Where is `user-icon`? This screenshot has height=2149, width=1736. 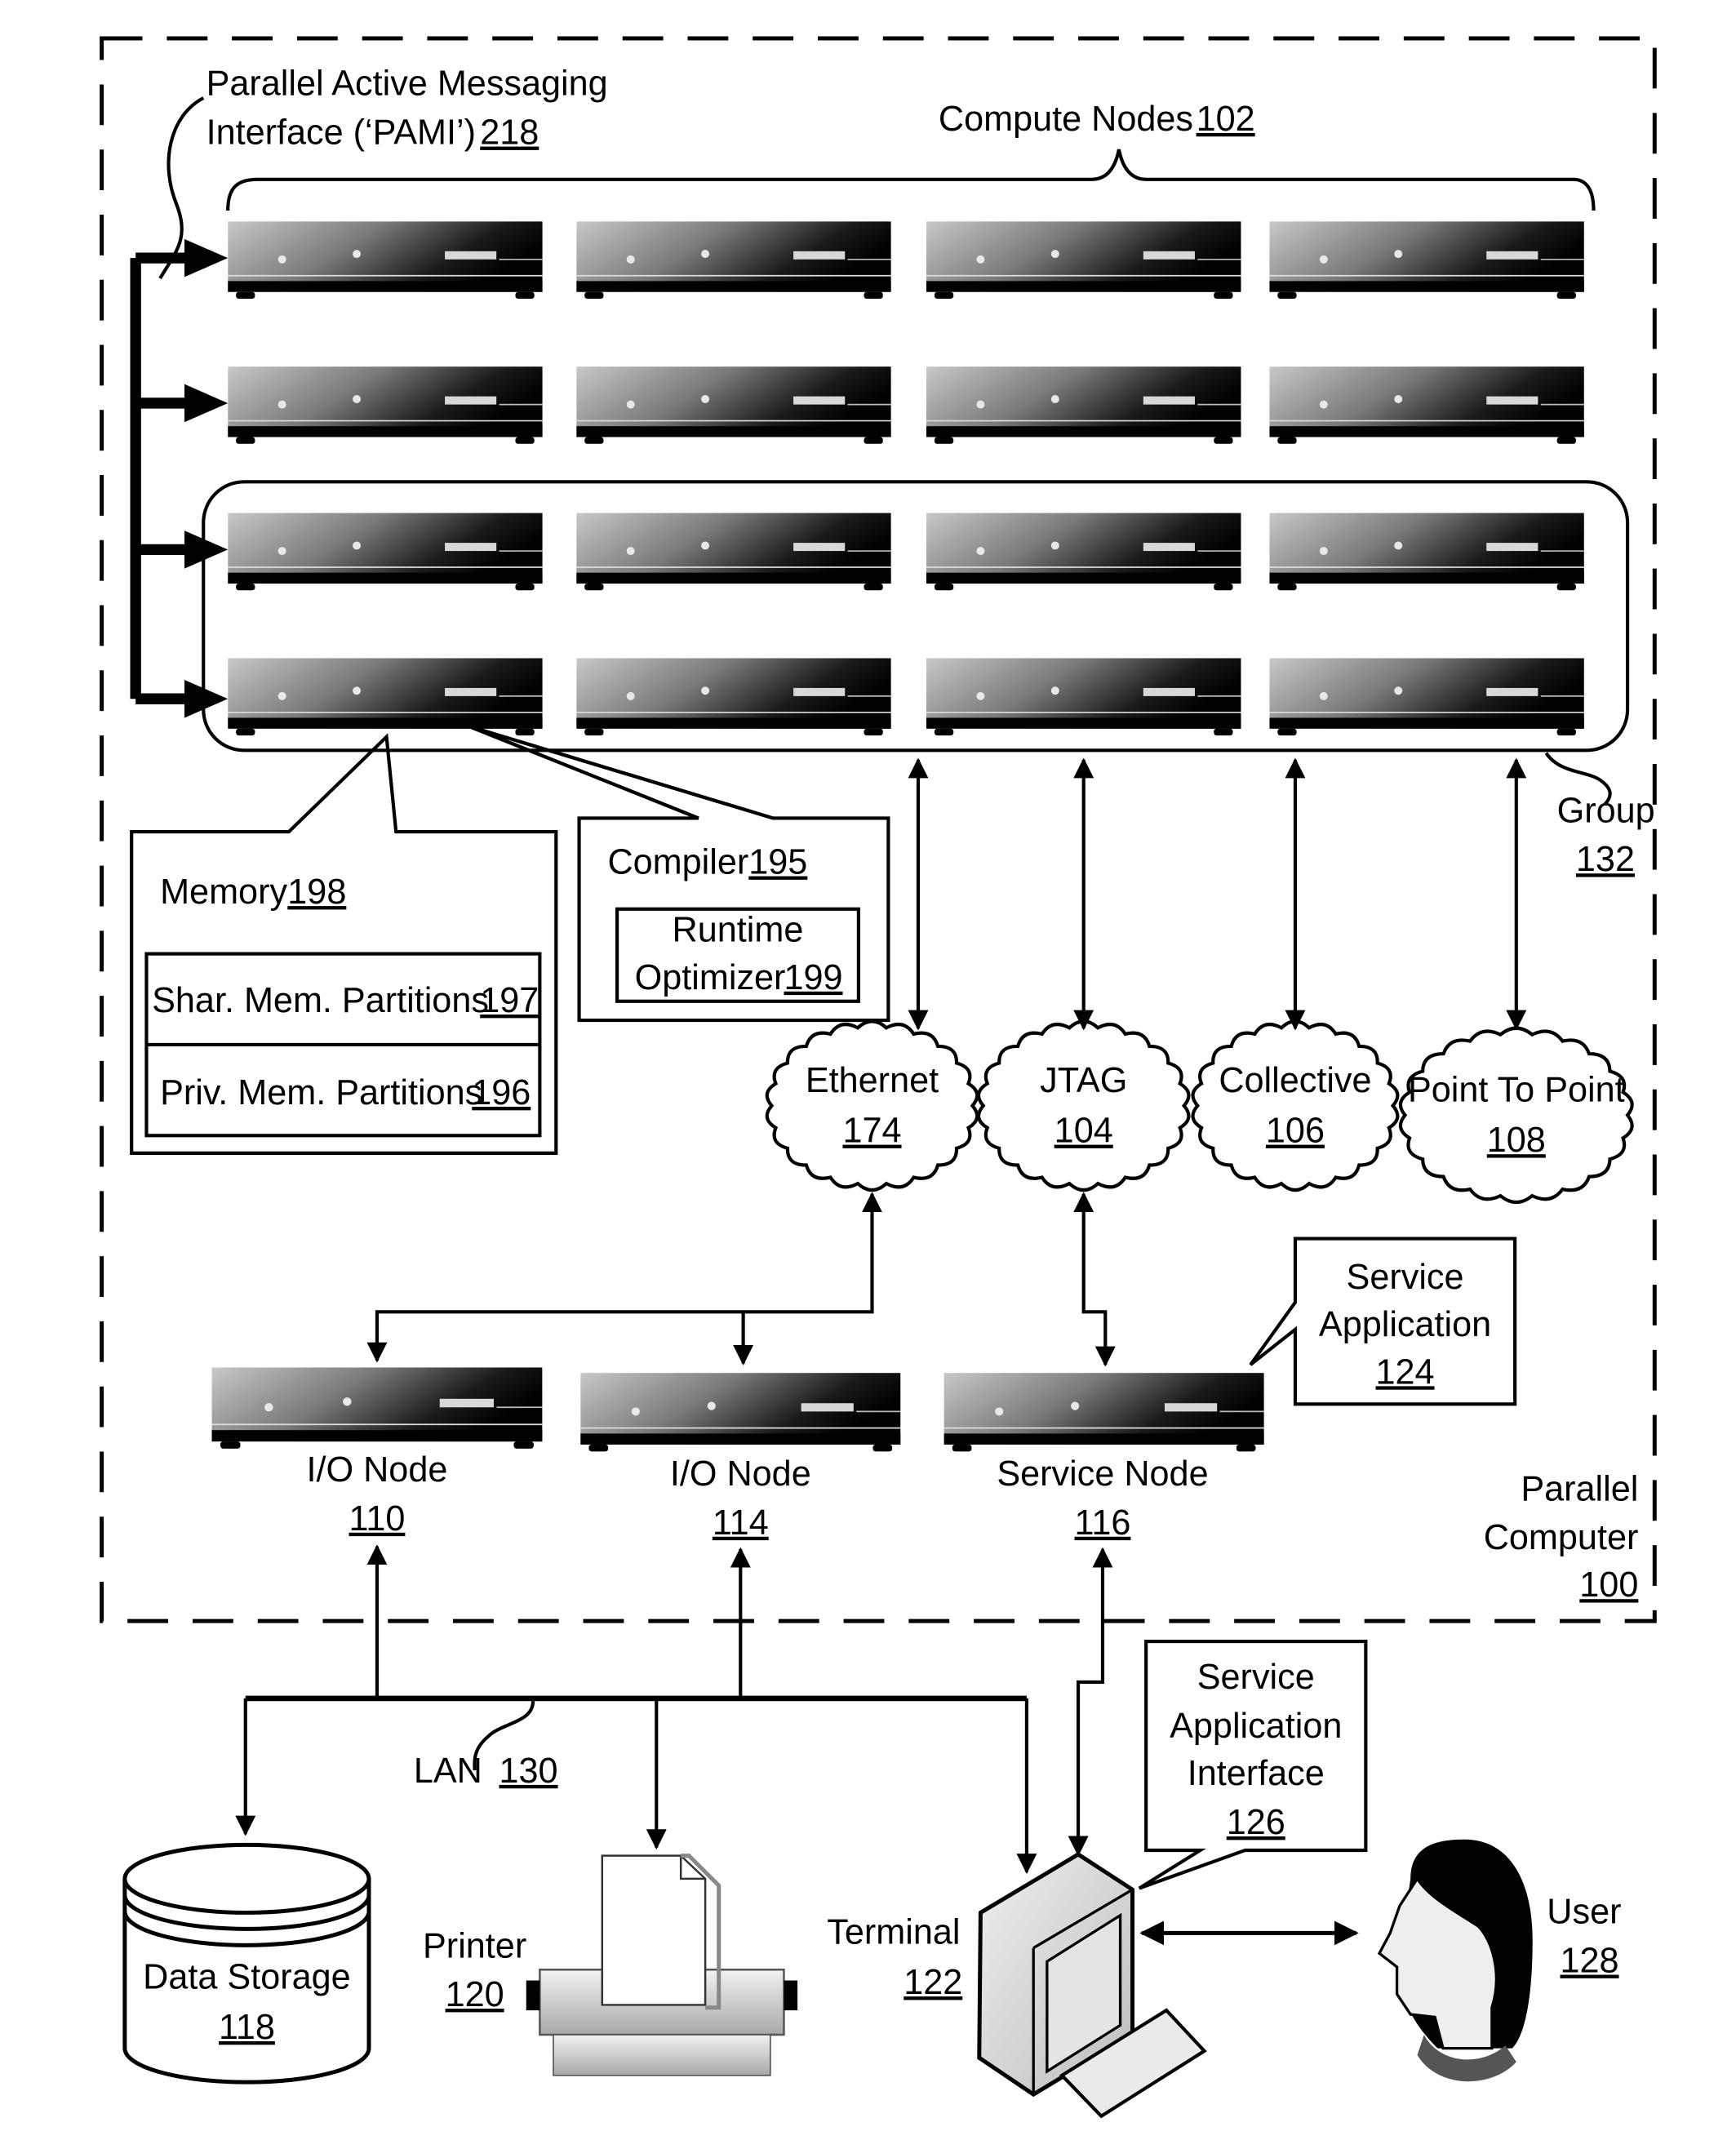 user-icon is located at coordinates (1455, 1961).